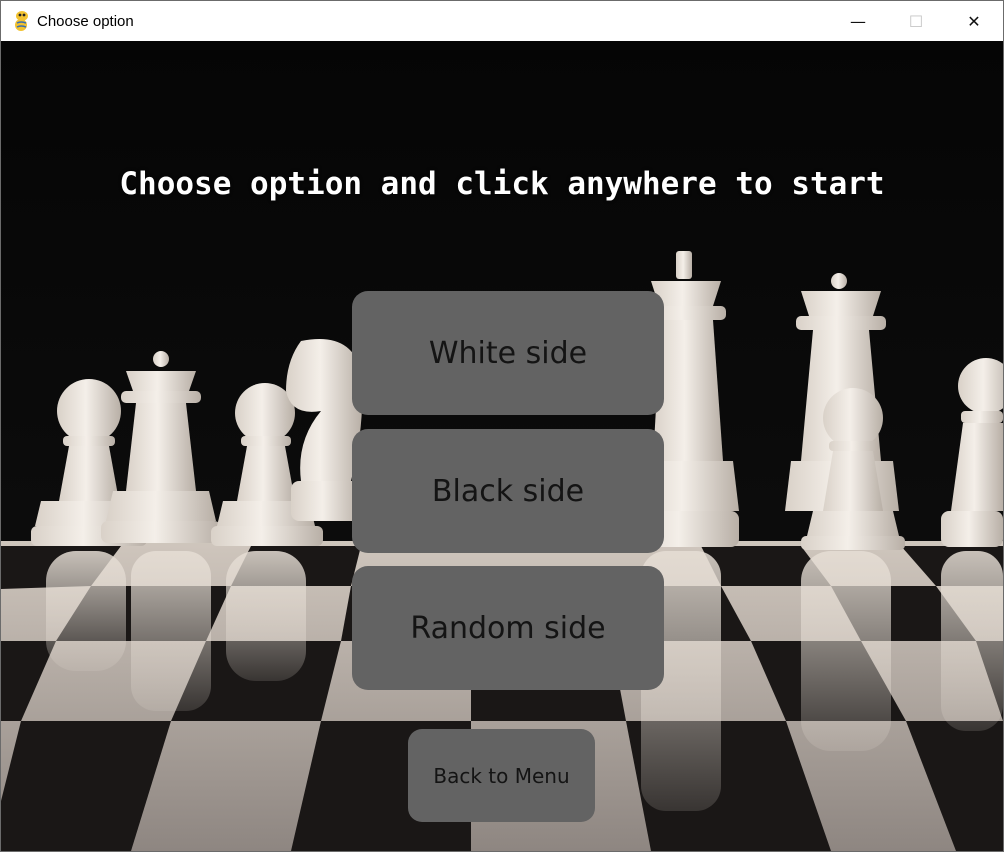 The width and height of the screenshot is (1004, 852). I want to click on back-to-menu-button: Back to Menu, so click(501, 775).